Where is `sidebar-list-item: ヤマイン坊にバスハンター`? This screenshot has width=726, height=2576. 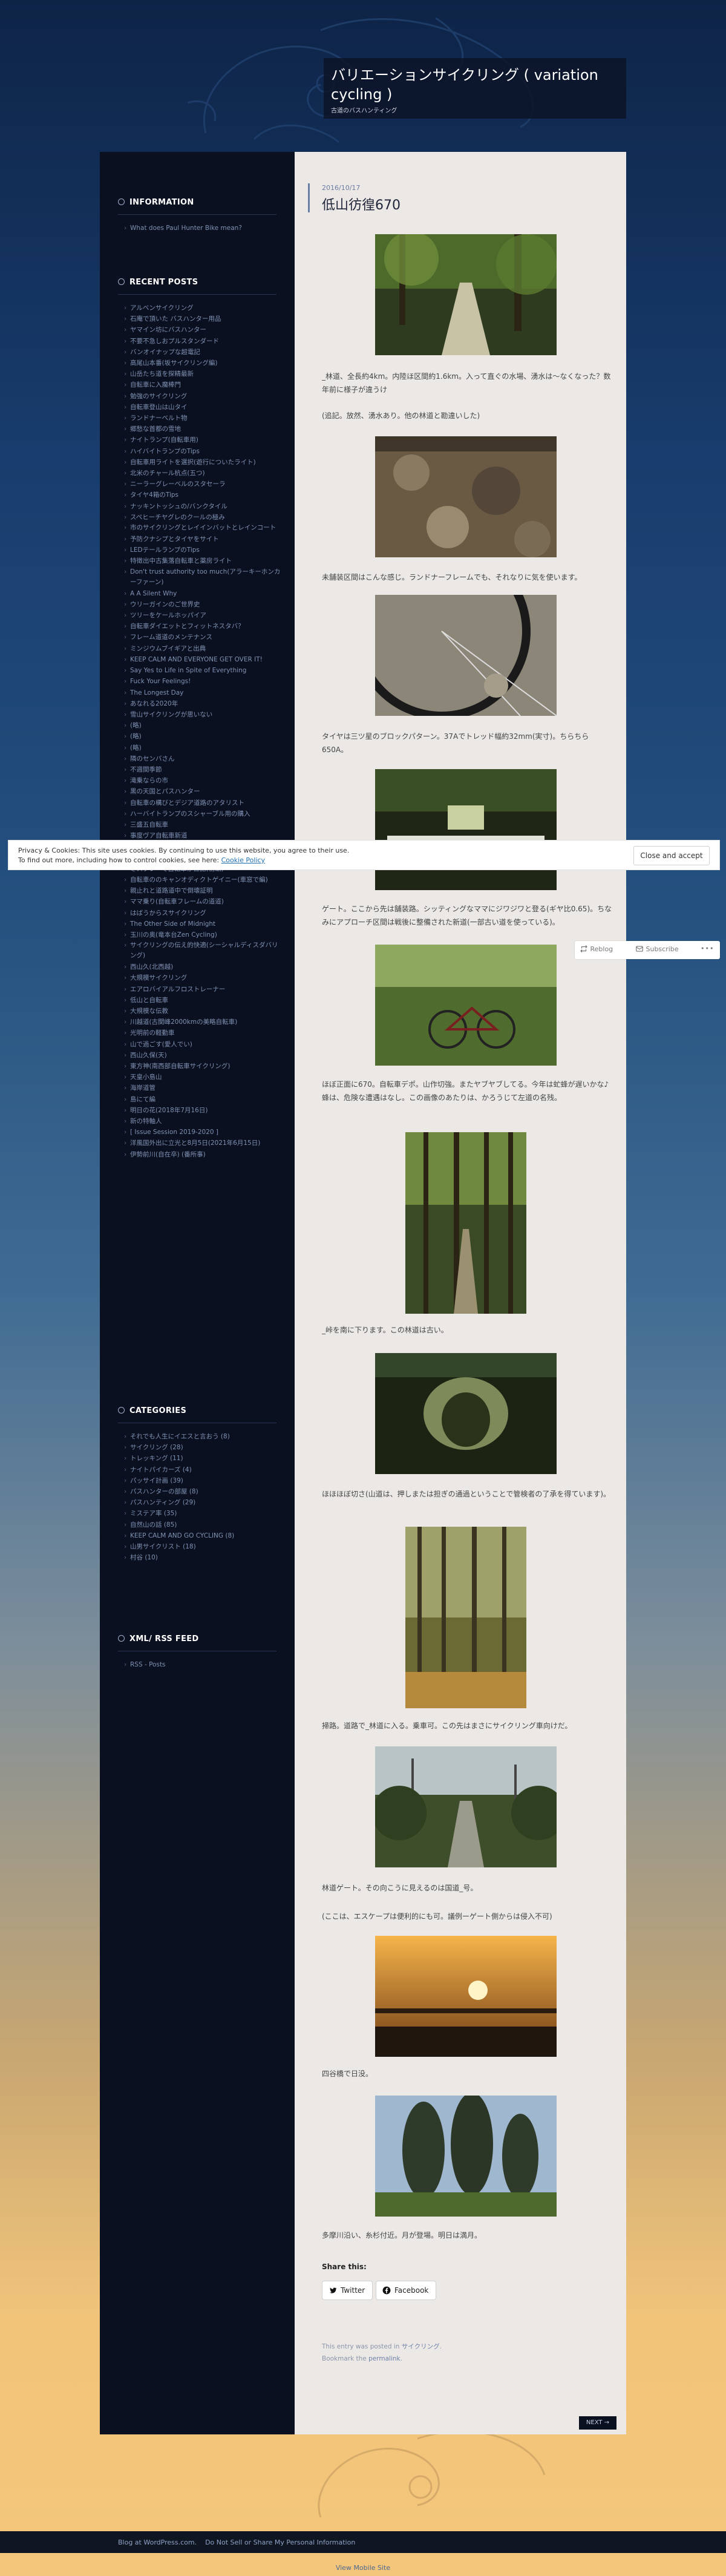
sidebar-list-item: ヤマイン坊にバスハンター is located at coordinates (203, 329).